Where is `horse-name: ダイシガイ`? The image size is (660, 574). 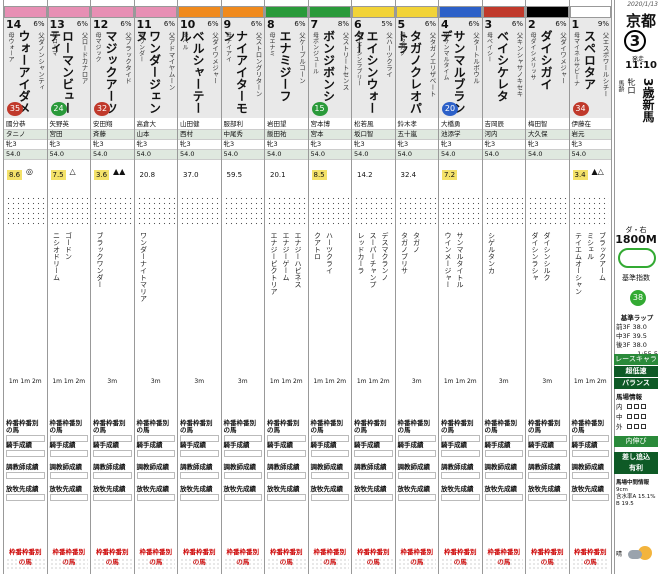 horse-name: ダイシガイ is located at coordinates (545, 60).